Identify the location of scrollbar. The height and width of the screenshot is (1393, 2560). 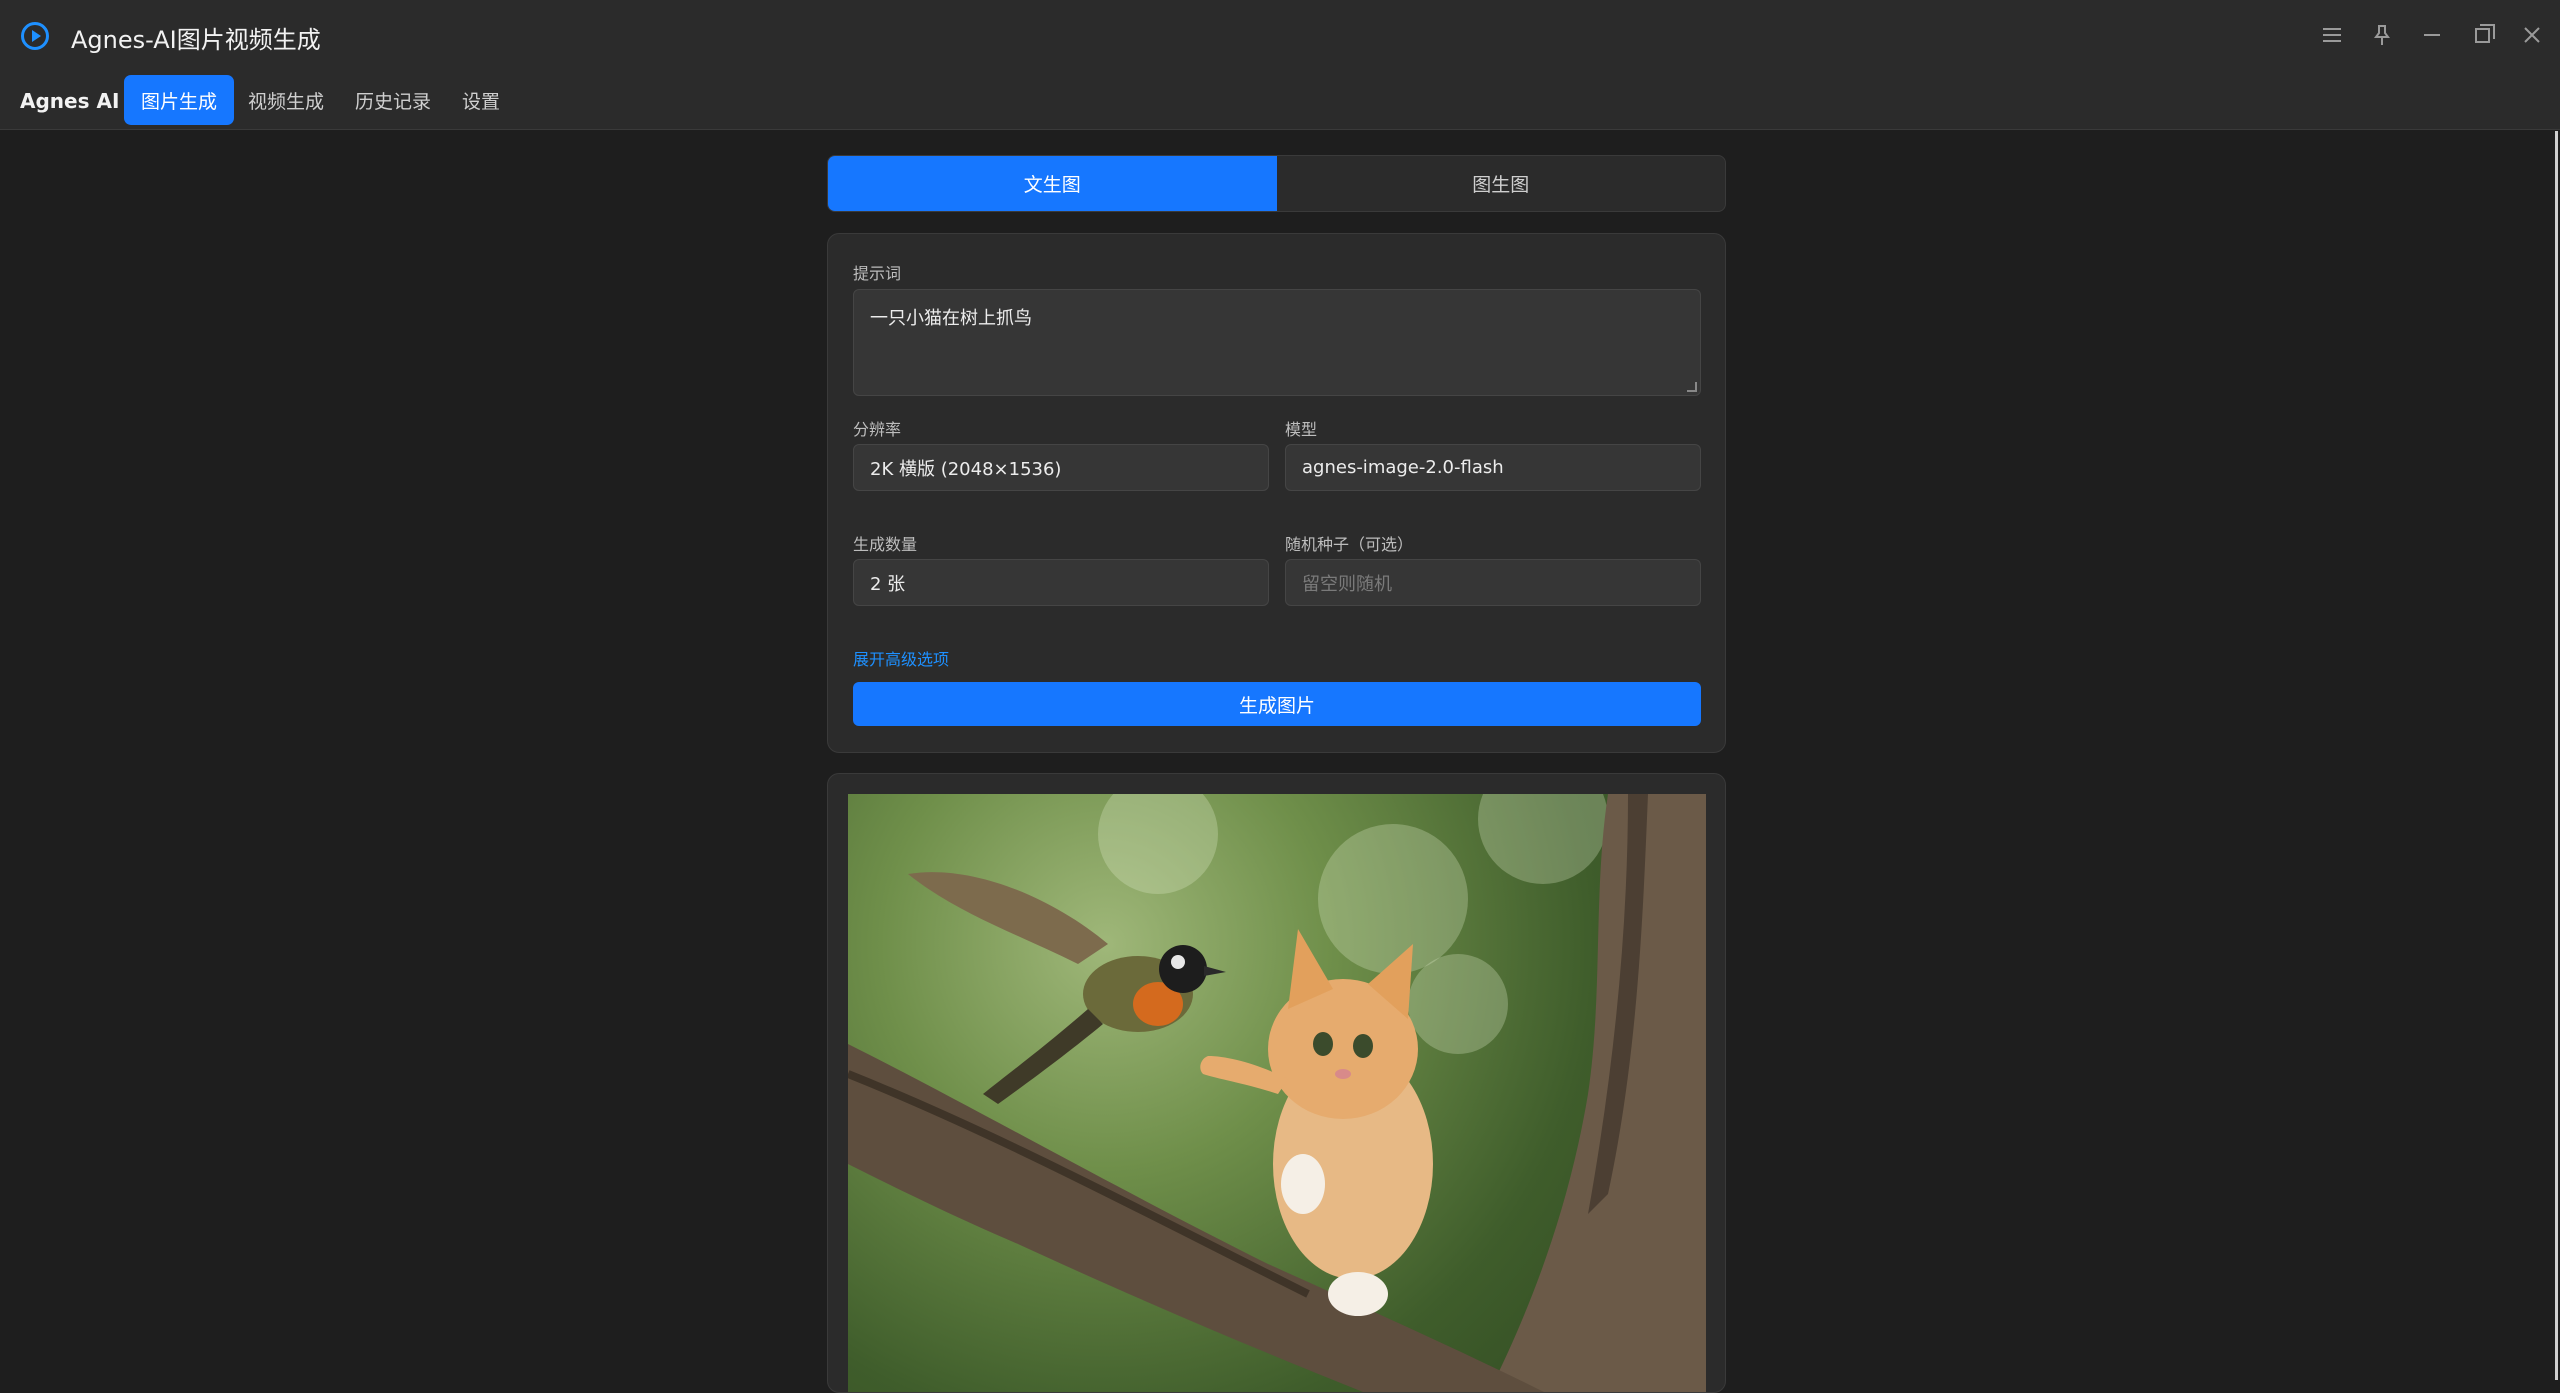
(2556, 755).